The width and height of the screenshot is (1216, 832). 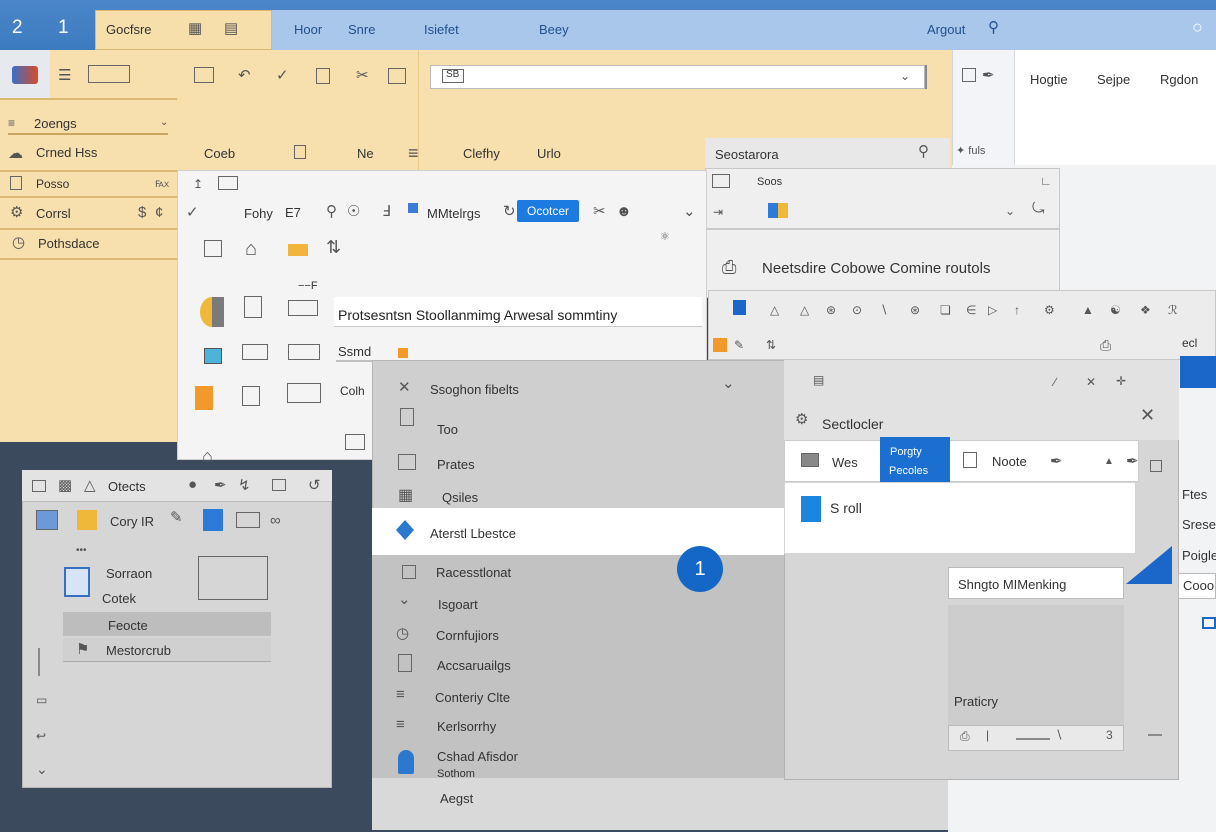 I want to click on reply-icon: ↩, so click(x=41, y=736).